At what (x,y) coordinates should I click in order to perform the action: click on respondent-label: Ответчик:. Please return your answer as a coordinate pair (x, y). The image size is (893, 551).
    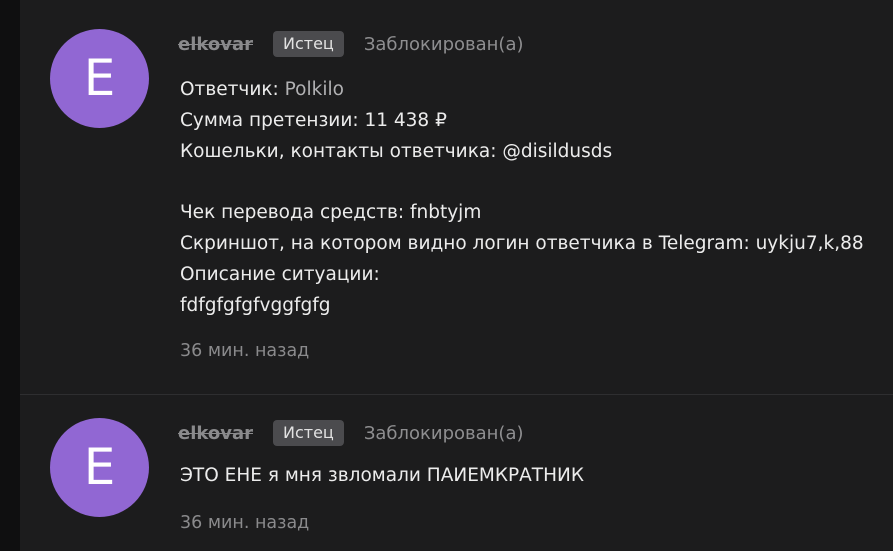
    Looking at the image, I should click on (229, 89).